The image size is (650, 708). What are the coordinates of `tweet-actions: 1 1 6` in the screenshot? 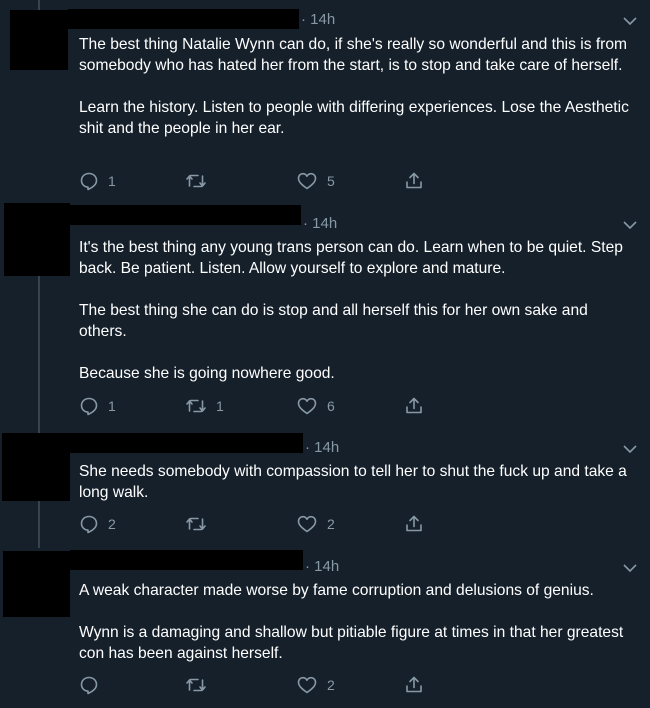 It's located at (259, 406).